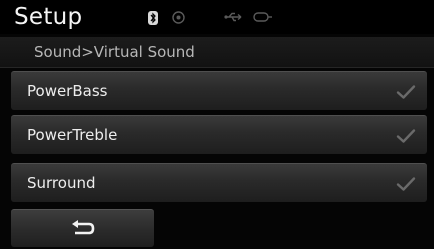 The width and height of the screenshot is (434, 249). Describe the element at coordinates (217, 17) in the screenshot. I see `status-bar: Setup` at that location.